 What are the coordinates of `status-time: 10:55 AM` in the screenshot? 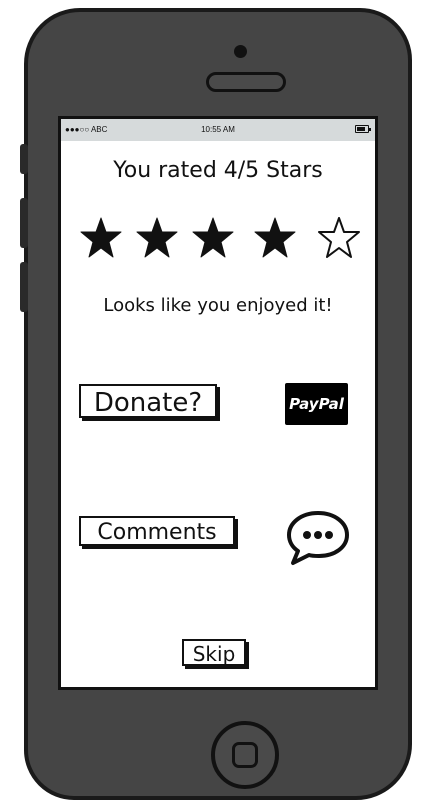 It's located at (218, 129).